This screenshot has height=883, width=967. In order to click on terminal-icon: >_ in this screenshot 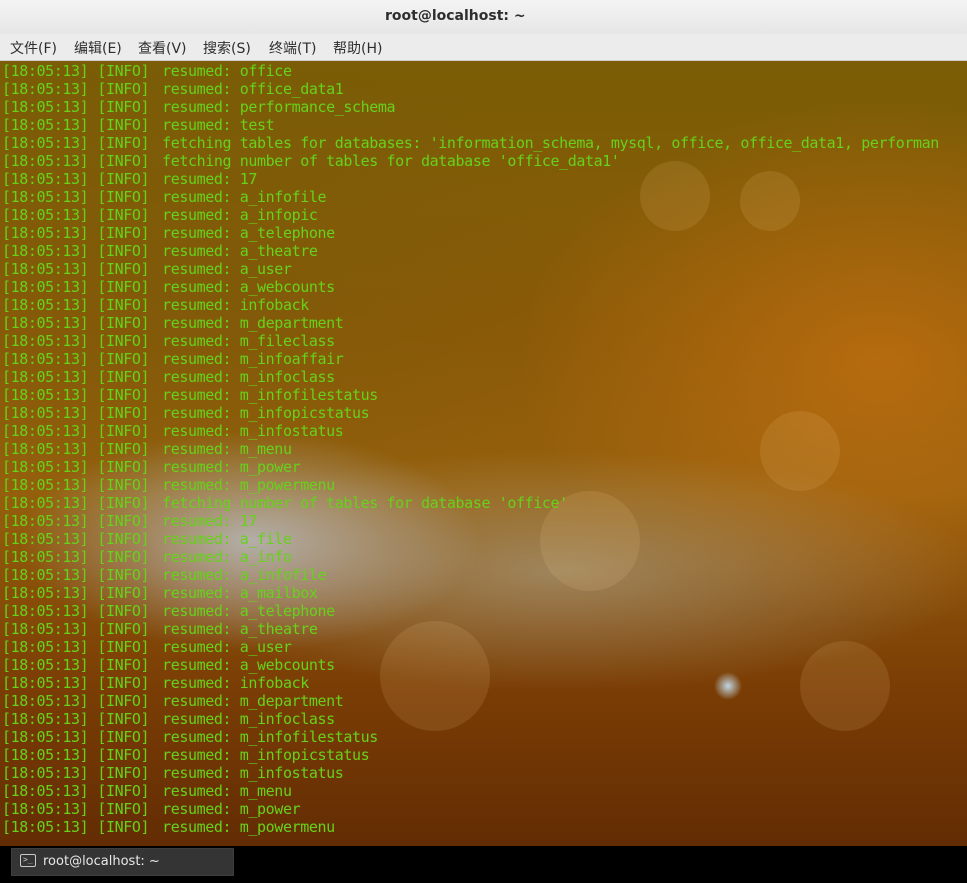, I will do `click(28, 860)`.